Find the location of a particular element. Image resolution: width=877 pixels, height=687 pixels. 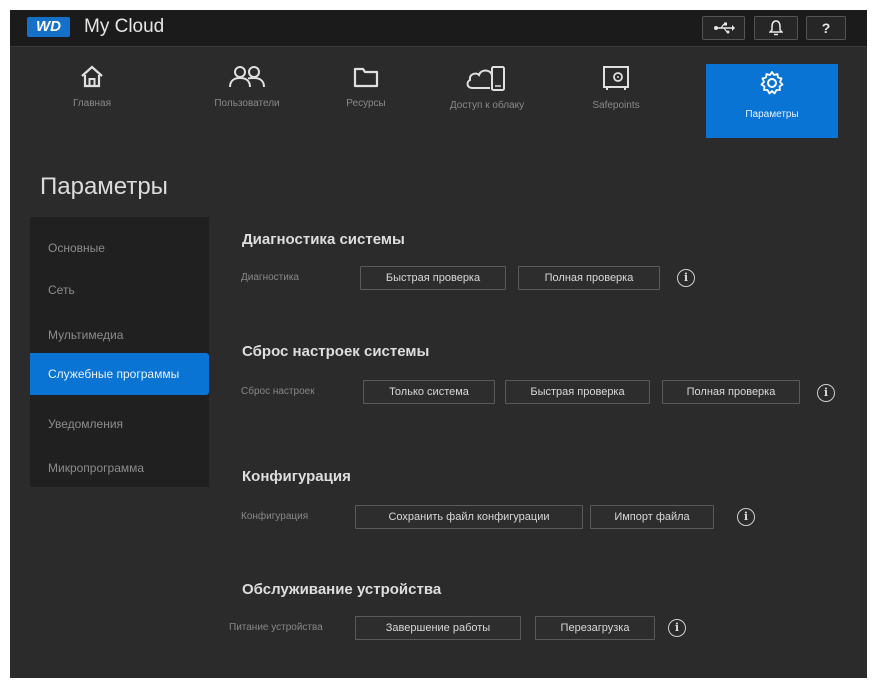

sidebar-item-media: Мультимедиа is located at coordinates (119, 335).